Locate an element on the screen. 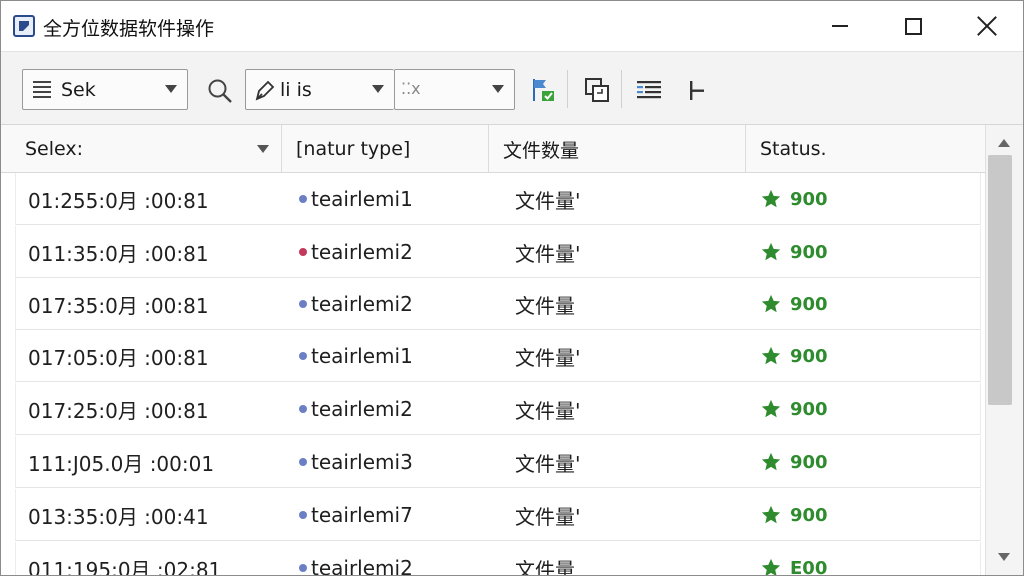 Image resolution: width=1024 pixels, height=576 pixels. table-header: Selex: [natur type] 文件数量 Status. is located at coordinates (493, 149).